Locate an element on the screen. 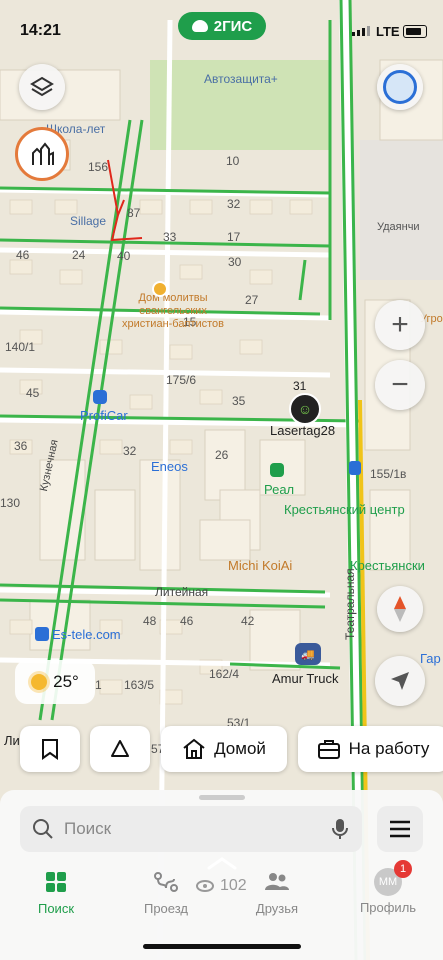  hamburger-icon is located at coordinates (400, 829).